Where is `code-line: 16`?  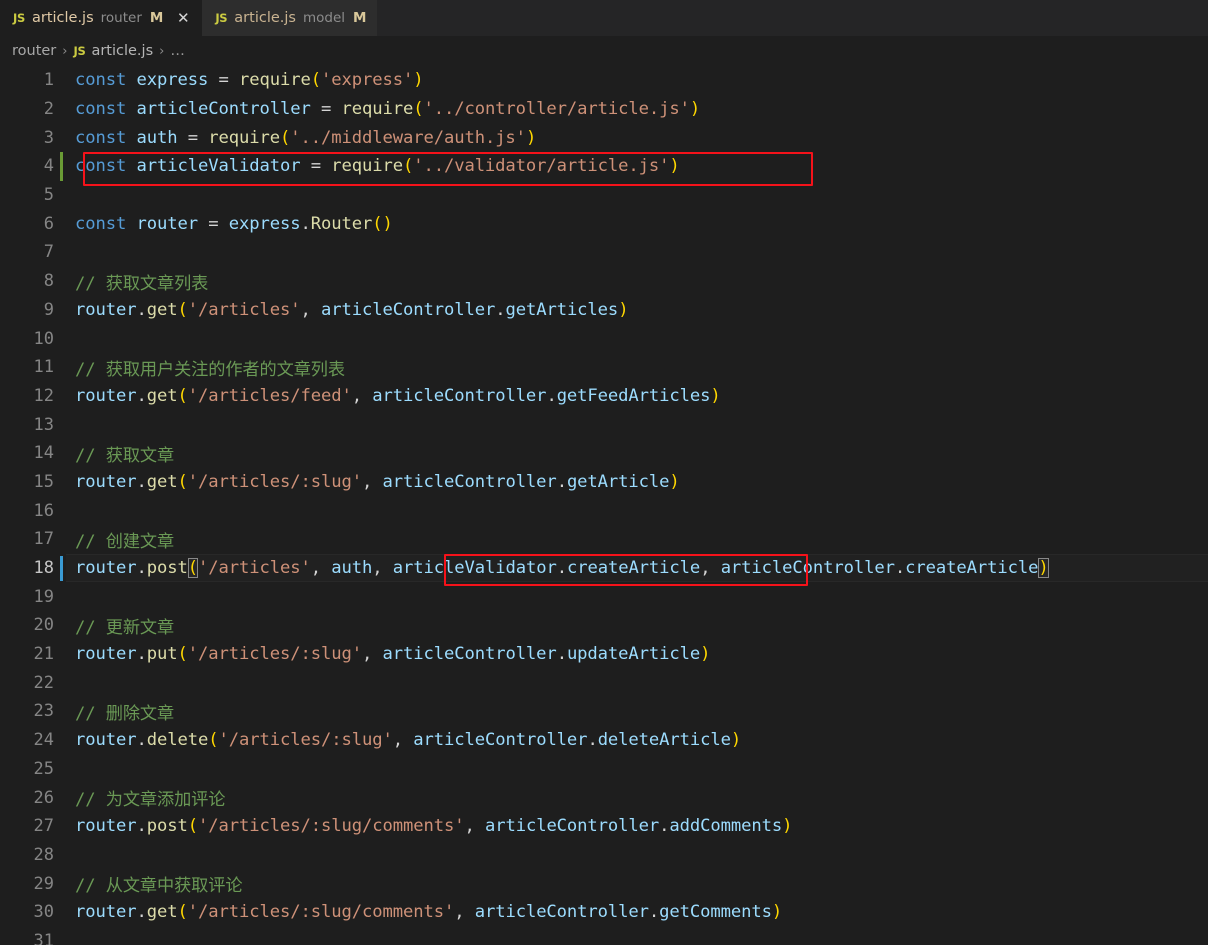 code-line: 16 is located at coordinates (604, 510).